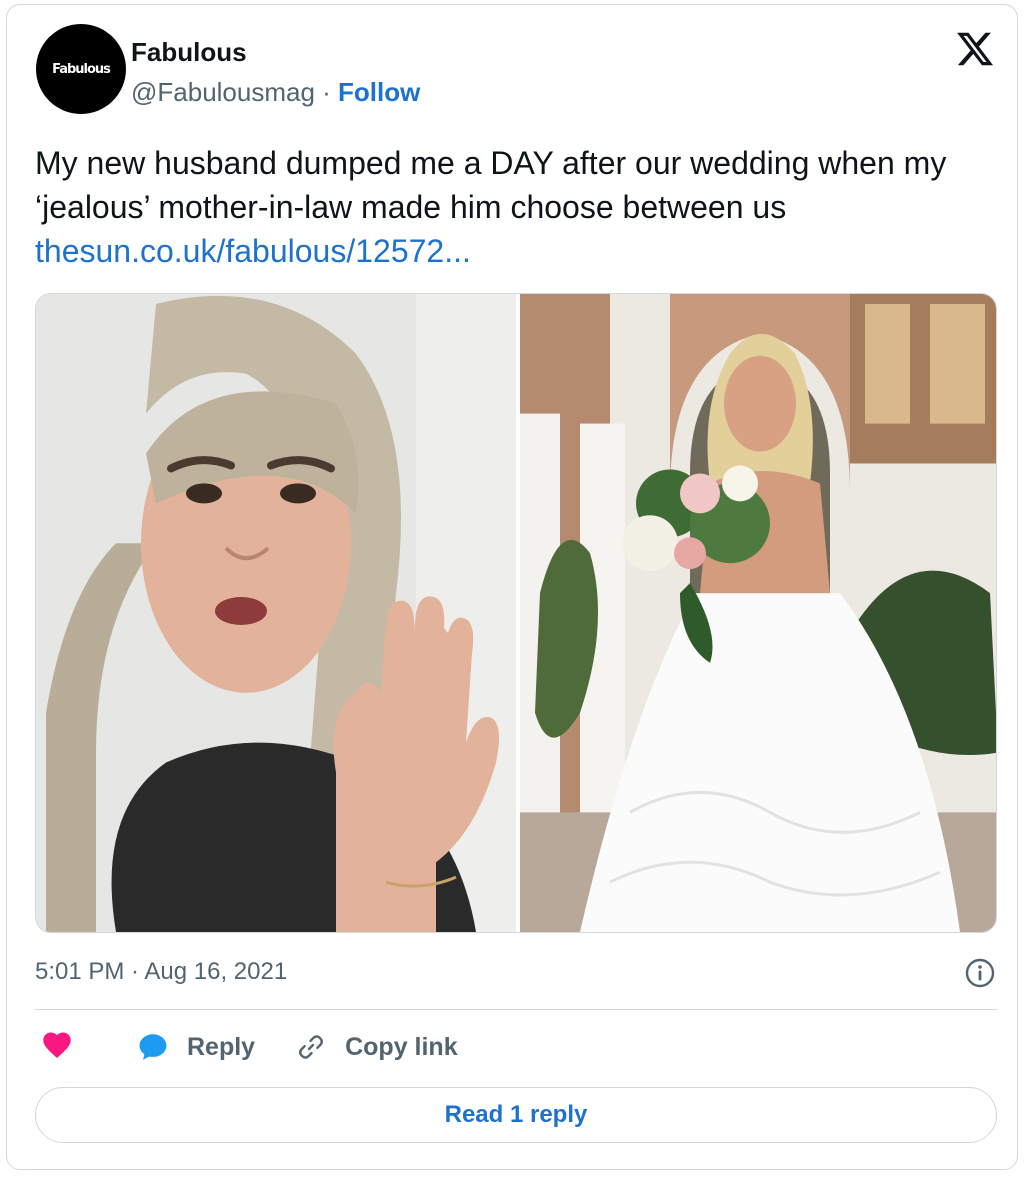 The height and width of the screenshot is (1178, 1026). I want to click on copy-link-label: Copy link, so click(401, 1046).